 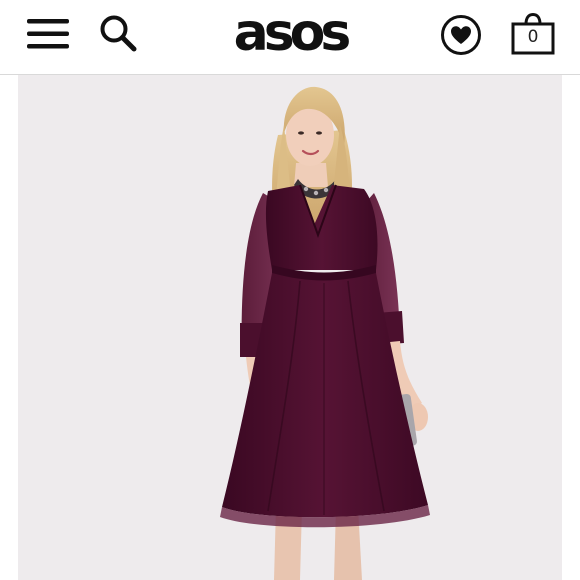 I want to click on saved-items-button, so click(x=461, y=35).